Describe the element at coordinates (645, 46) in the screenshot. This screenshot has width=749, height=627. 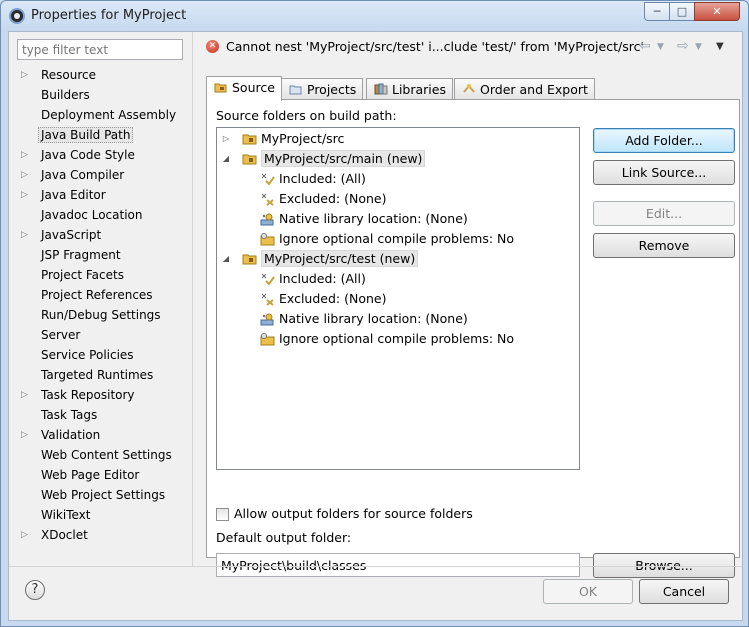
I see `back-arrow-icon: ⇦` at that location.